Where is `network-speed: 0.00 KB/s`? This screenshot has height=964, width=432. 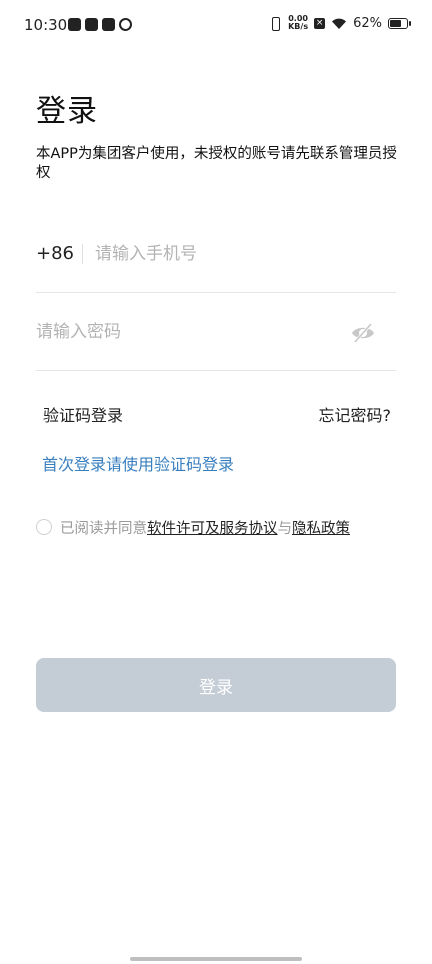 network-speed: 0.00 KB/s is located at coordinates (298, 23).